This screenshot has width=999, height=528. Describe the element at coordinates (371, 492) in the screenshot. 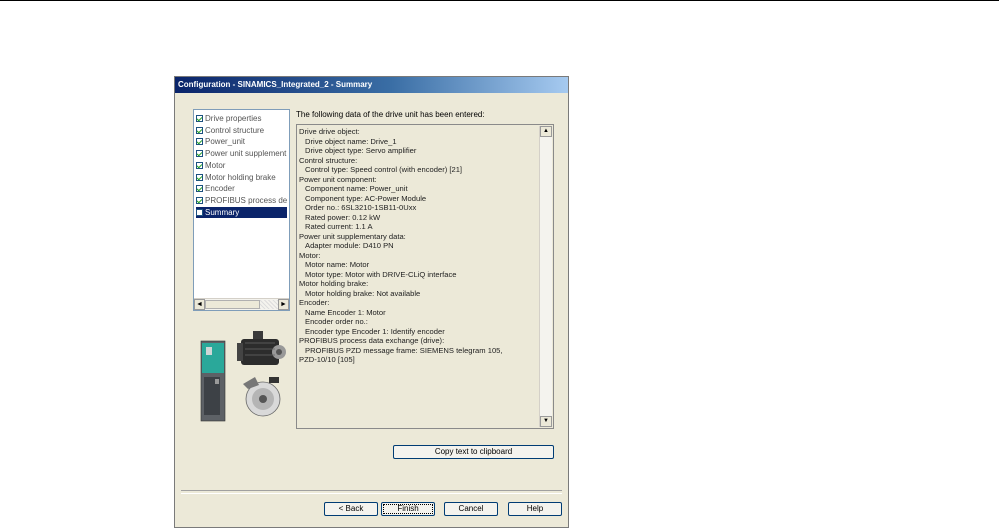

I see `button-separator` at that location.